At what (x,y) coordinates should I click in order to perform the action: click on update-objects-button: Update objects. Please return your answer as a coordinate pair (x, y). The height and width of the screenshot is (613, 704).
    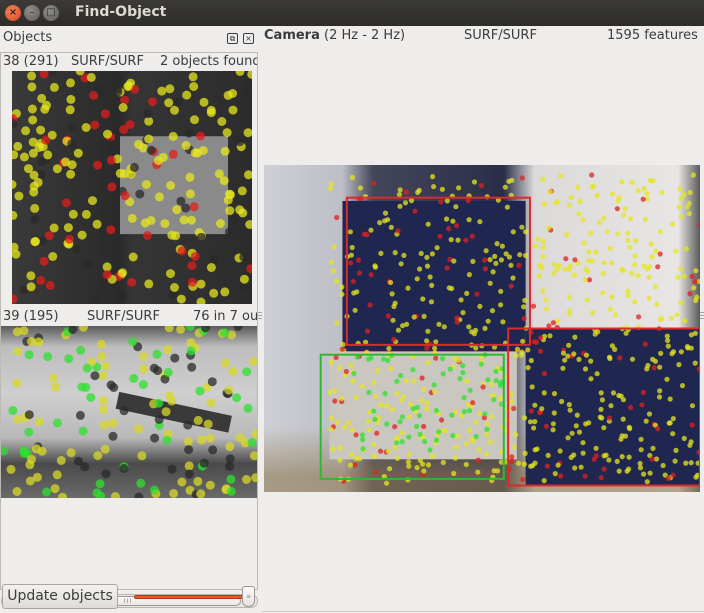
    Looking at the image, I should click on (60, 596).